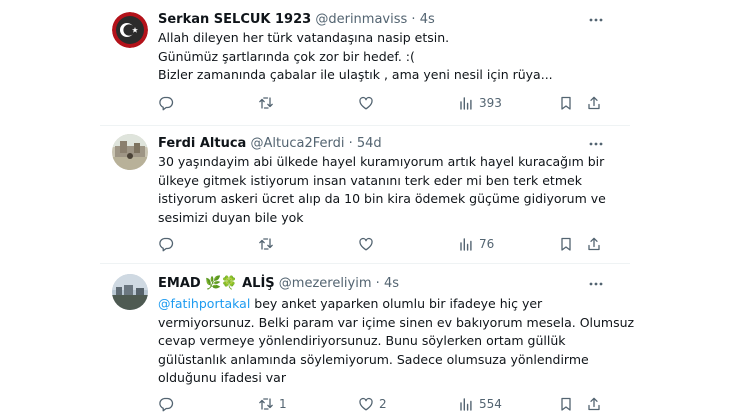  I want to click on view-count: 76, so click(487, 244).